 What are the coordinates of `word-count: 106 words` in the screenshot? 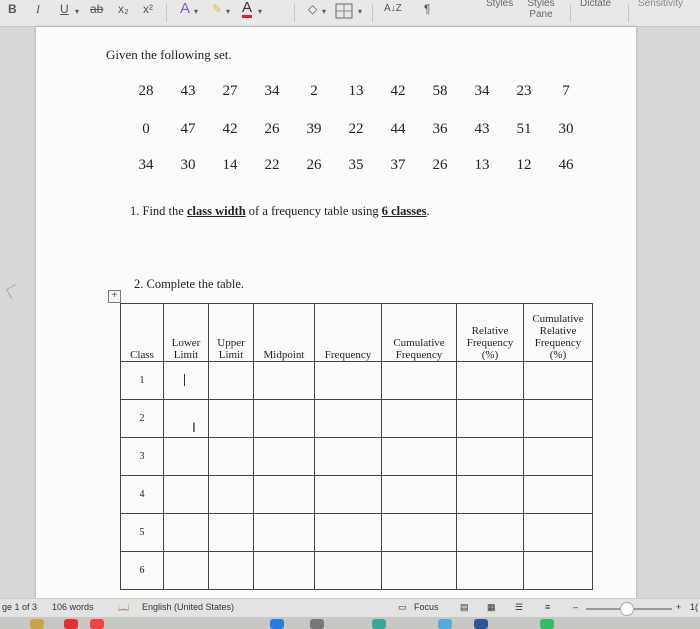 It's located at (73, 607).